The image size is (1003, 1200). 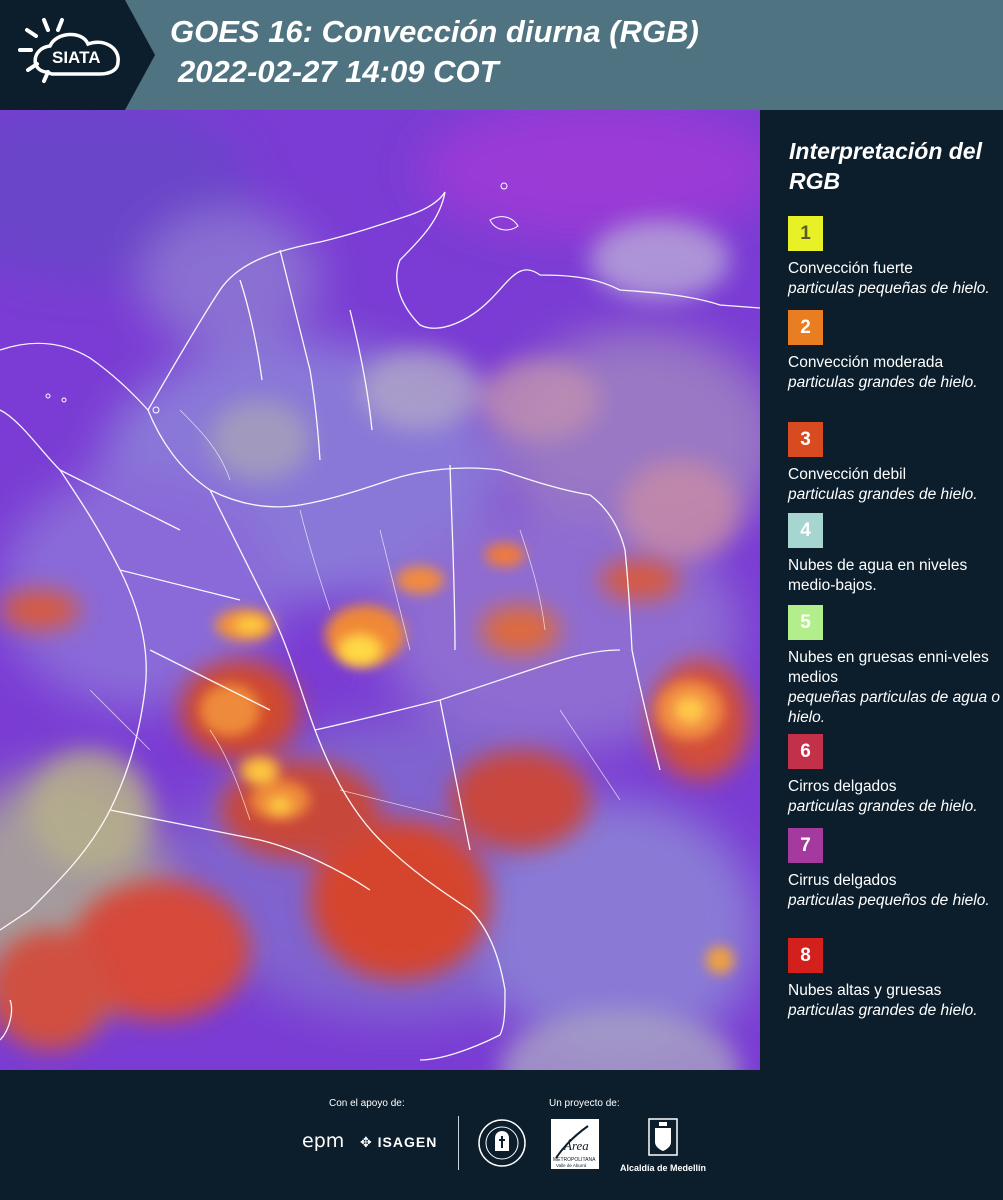 I want to click on page-title: GOES 16: Convección diurna (RGB), so click(x=434, y=31).